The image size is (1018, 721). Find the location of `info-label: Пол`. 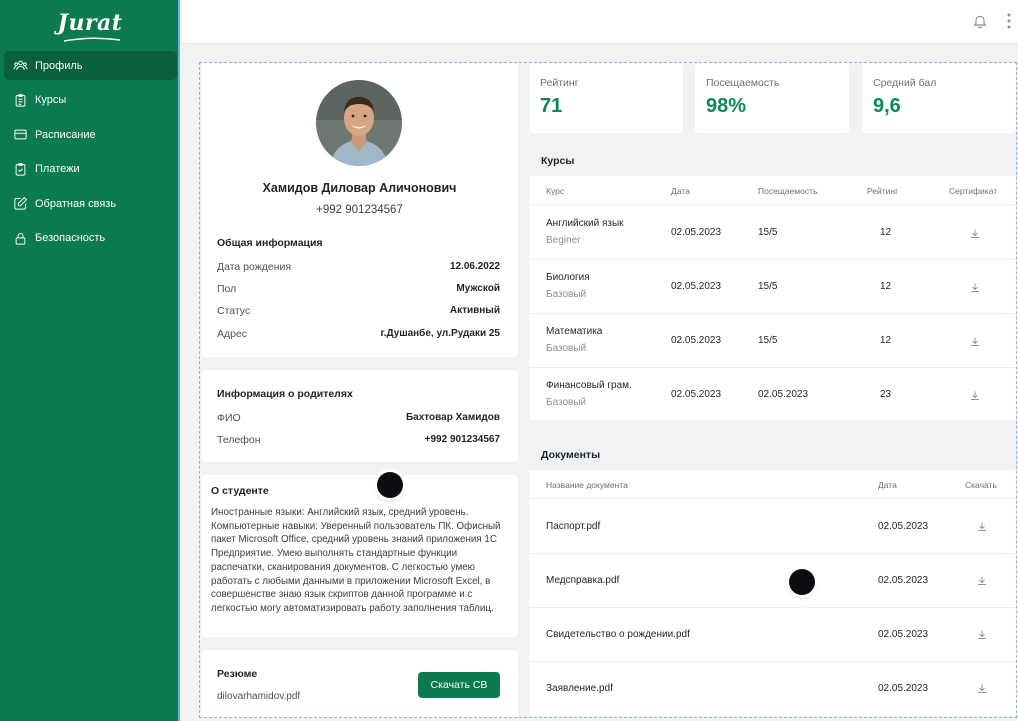

info-label: Пол is located at coordinates (227, 289).